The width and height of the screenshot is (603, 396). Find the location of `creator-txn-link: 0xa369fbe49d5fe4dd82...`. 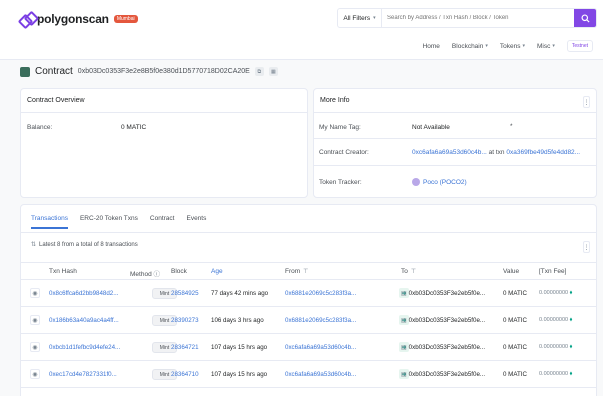

creator-txn-link: 0xa369fbe49d5fe4dd82... is located at coordinates (543, 152).